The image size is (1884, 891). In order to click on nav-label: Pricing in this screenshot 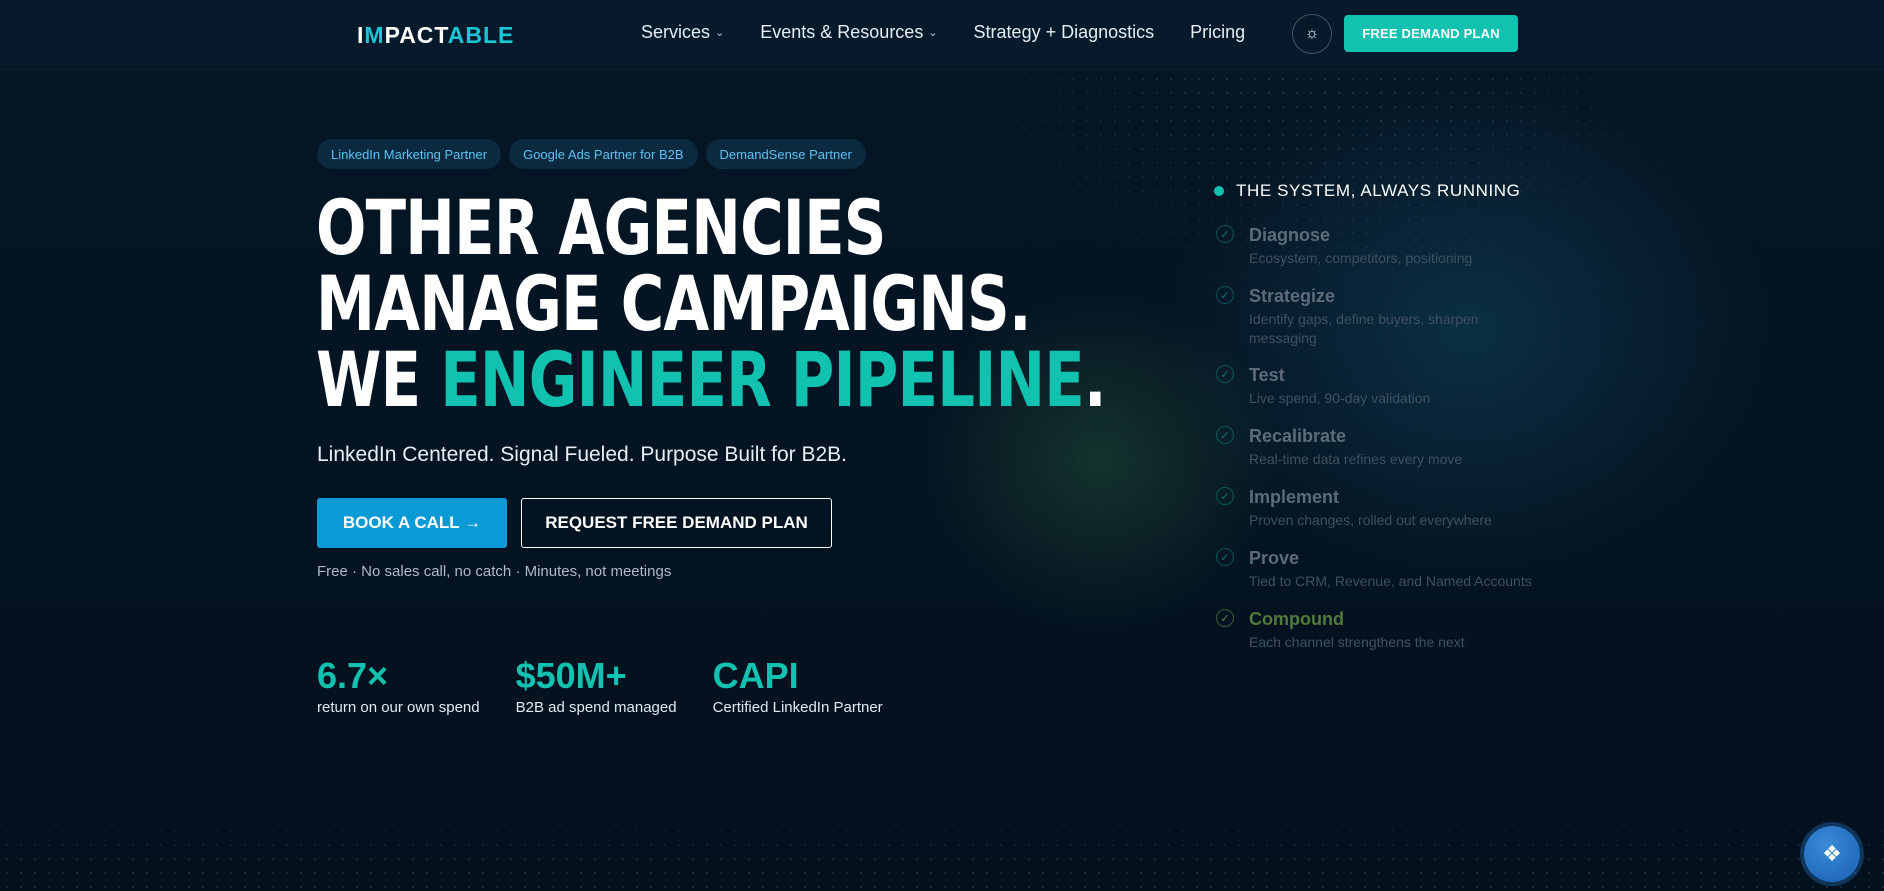, I will do `click(1218, 32)`.